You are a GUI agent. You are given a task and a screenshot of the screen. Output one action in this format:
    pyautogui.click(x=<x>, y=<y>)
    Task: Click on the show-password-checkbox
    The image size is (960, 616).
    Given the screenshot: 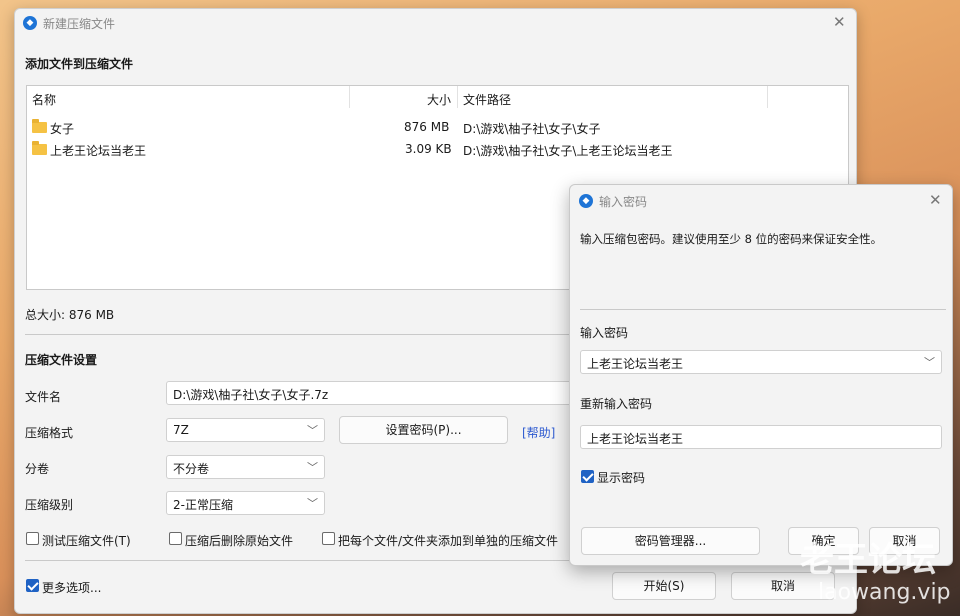 What is the action you would take?
    pyautogui.click(x=587, y=476)
    